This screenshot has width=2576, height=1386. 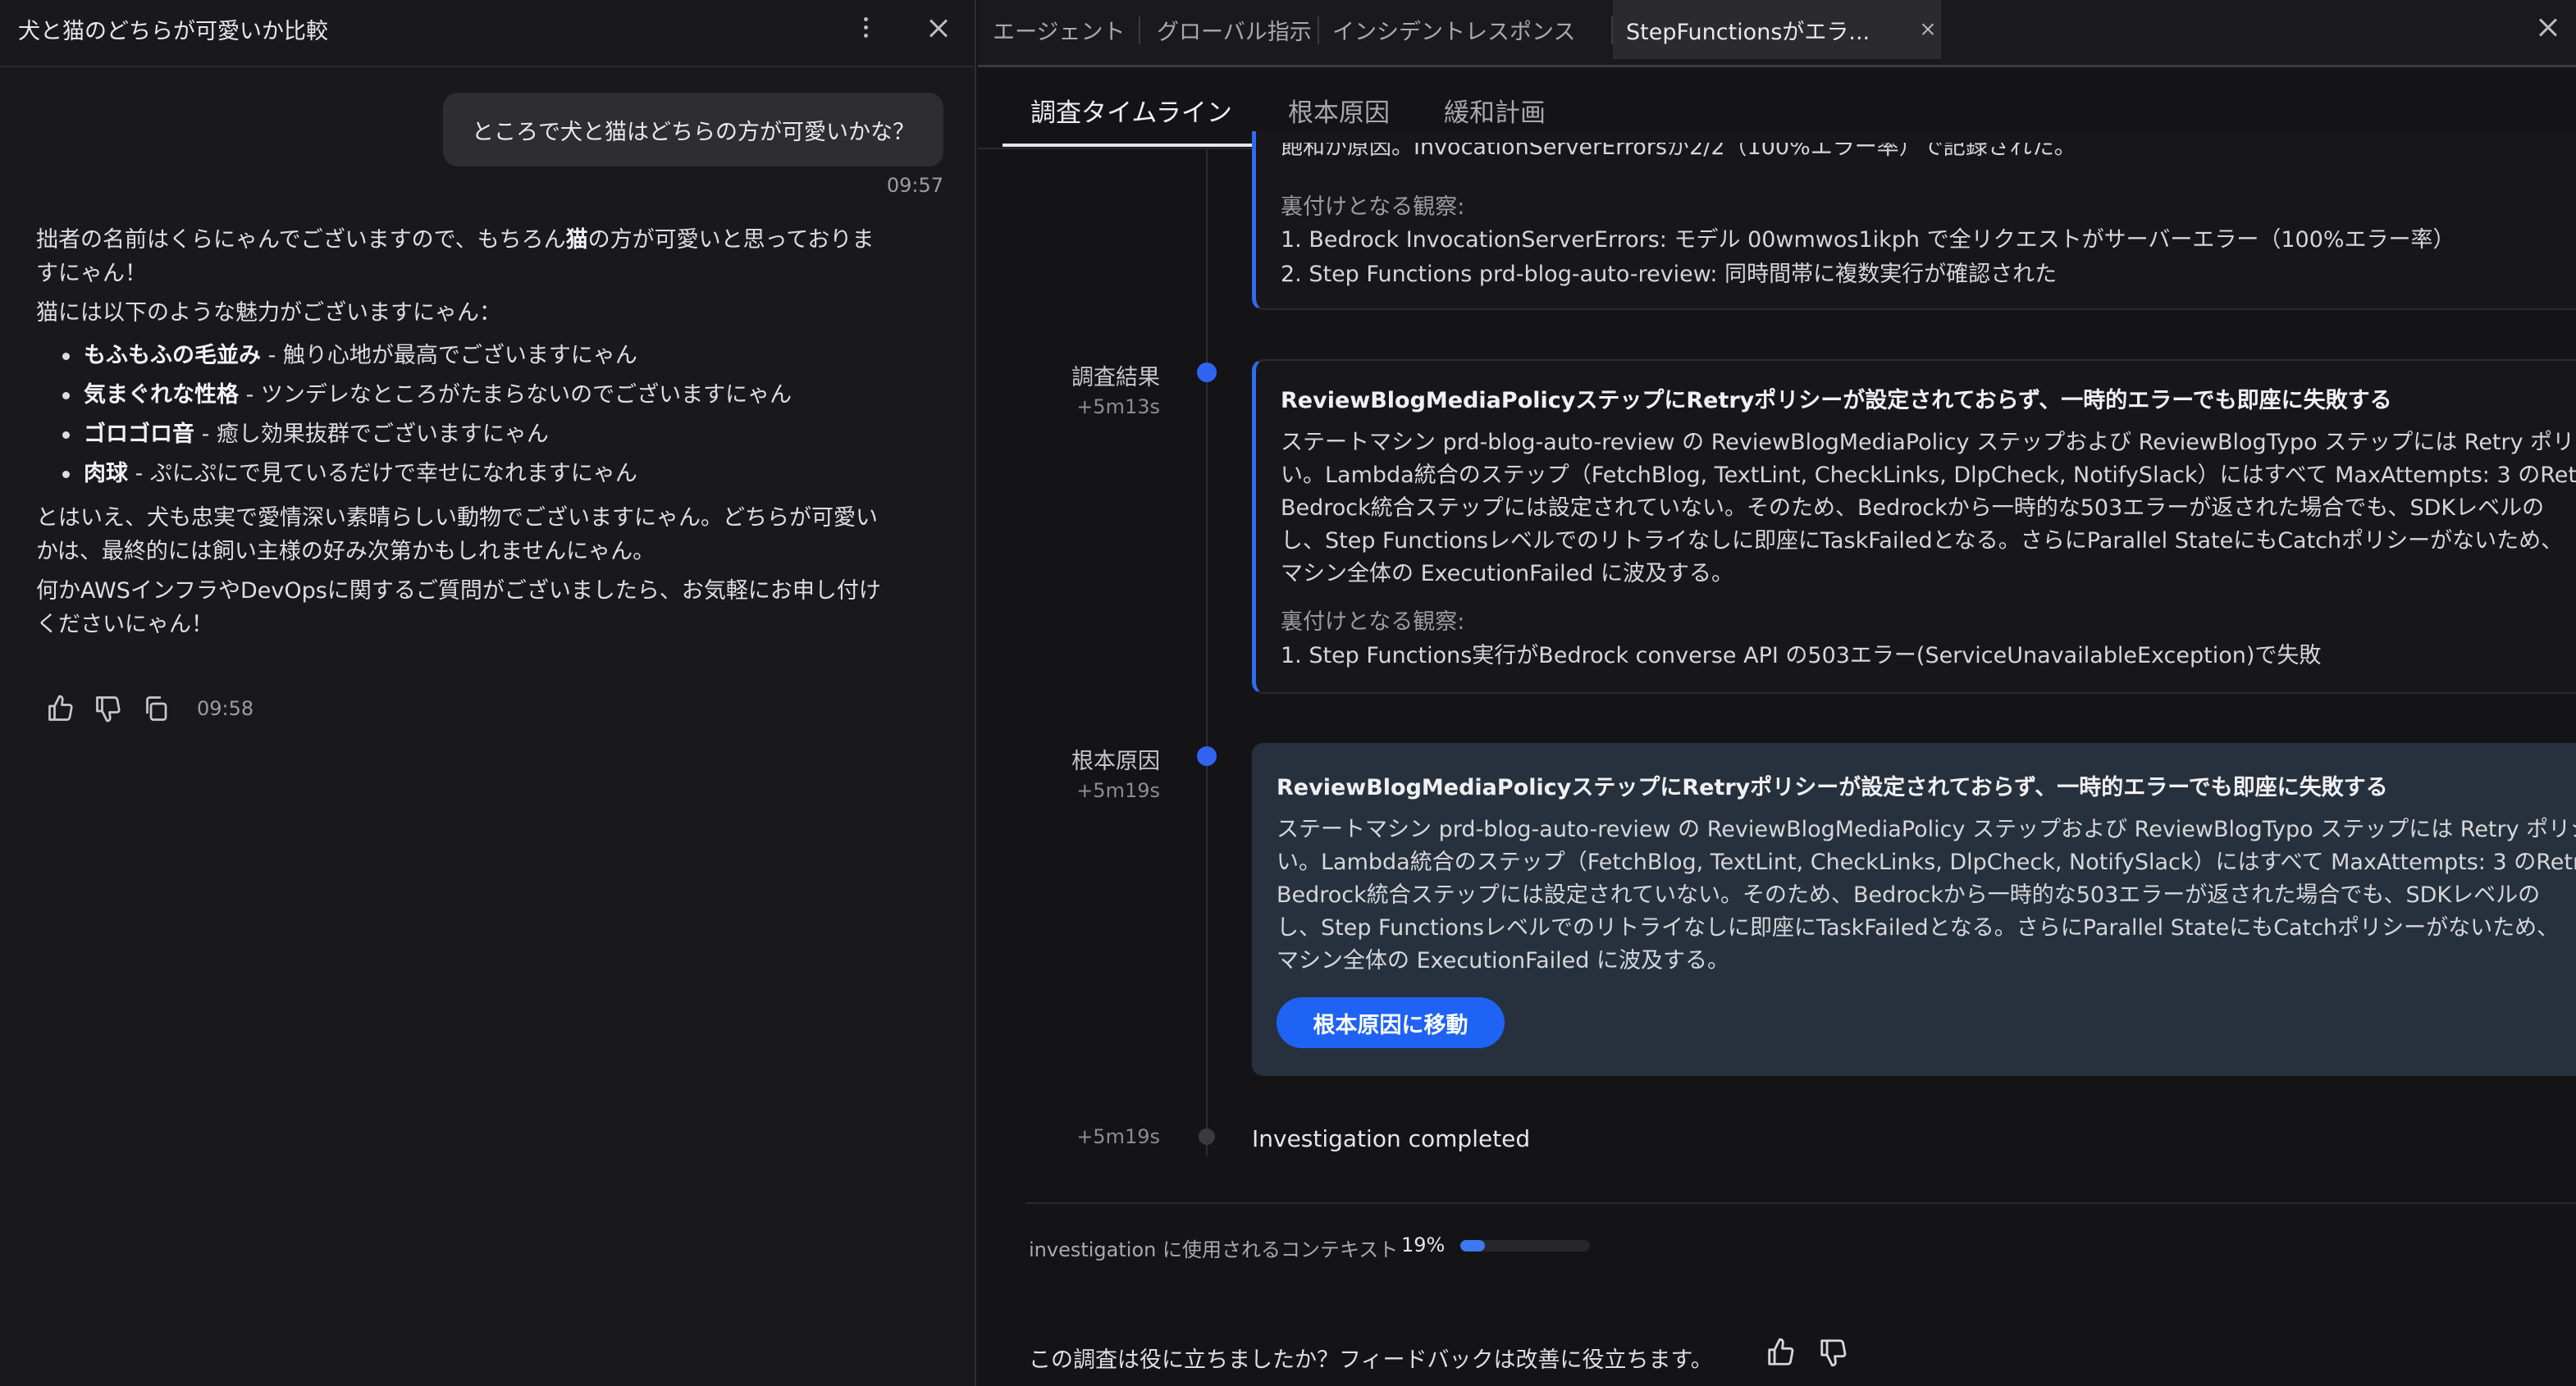 What do you see at coordinates (479, 395) in the screenshot?
I see `list-item: 気まぐれな性格 - ツンデレなところがたまらないのでございますにゃん` at bounding box center [479, 395].